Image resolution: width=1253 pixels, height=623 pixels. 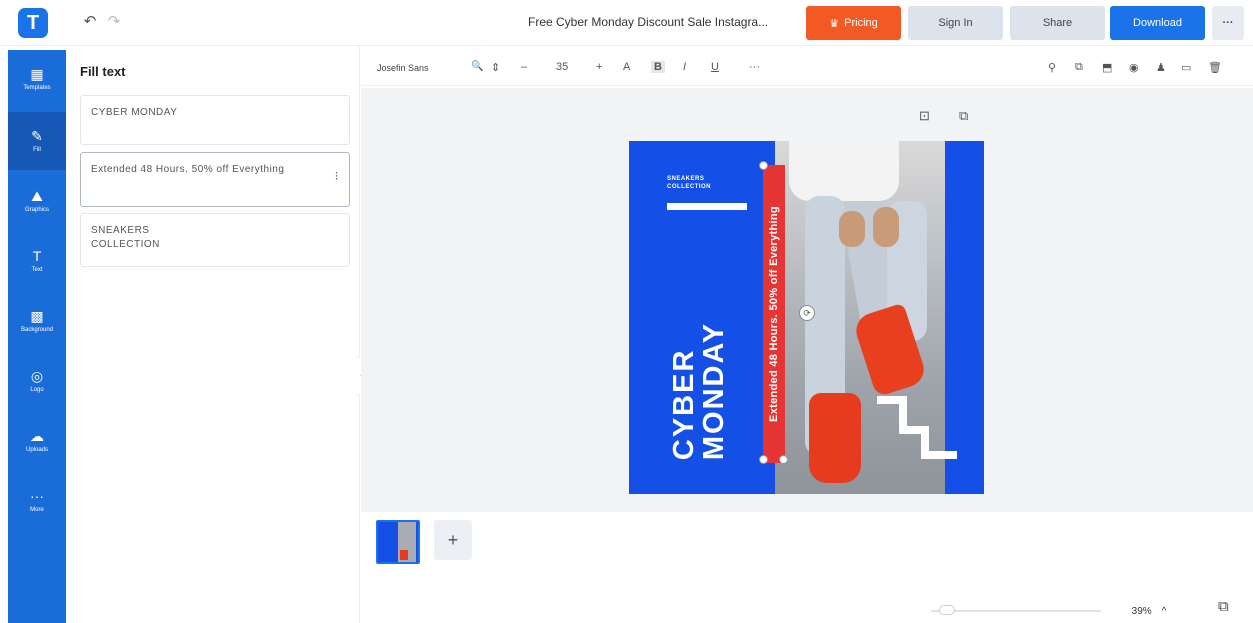 I want to click on share-button: Share, so click(x=1057, y=23).